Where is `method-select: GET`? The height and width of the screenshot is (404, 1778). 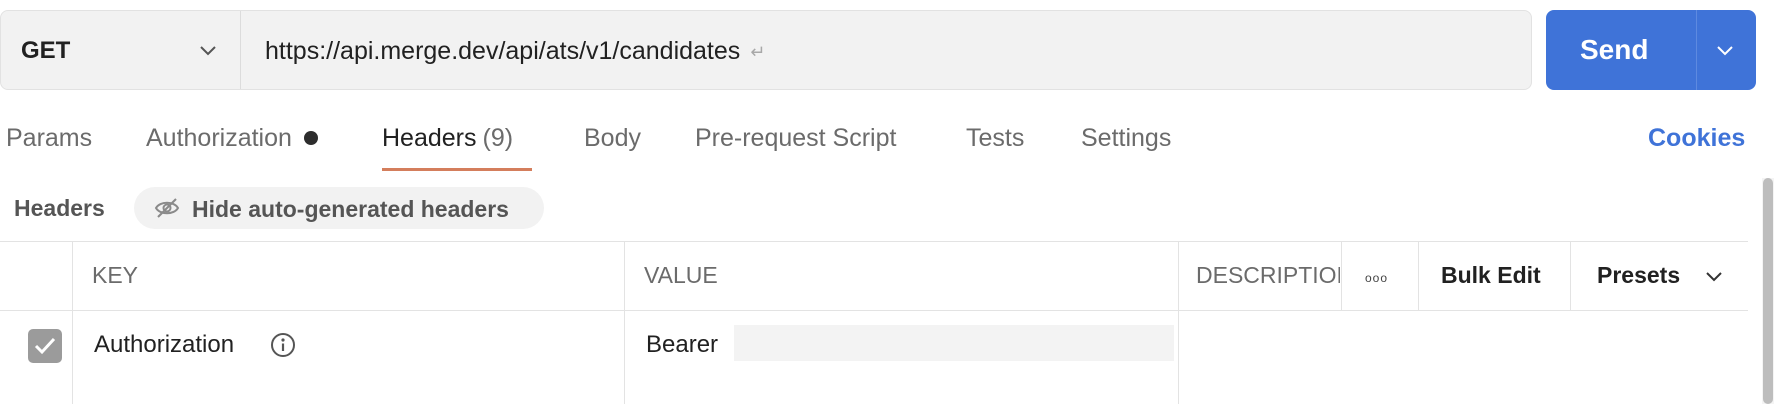 method-select: GET is located at coordinates (121, 50).